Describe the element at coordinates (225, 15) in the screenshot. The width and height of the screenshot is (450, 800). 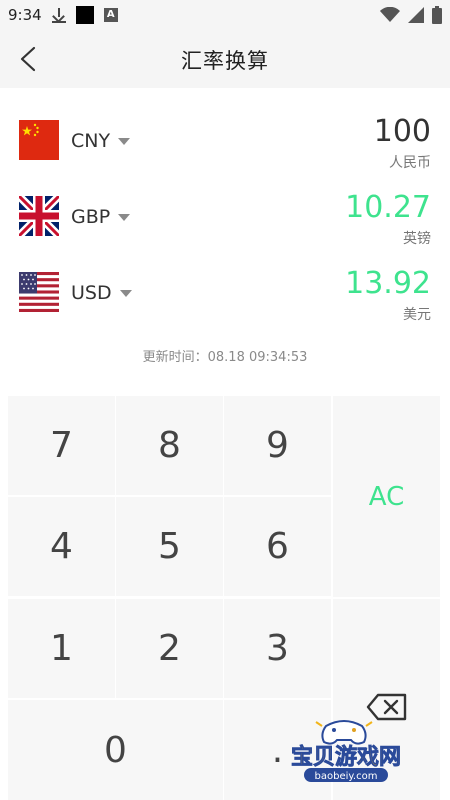
I see `status-bar: 9:34 A` at that location.